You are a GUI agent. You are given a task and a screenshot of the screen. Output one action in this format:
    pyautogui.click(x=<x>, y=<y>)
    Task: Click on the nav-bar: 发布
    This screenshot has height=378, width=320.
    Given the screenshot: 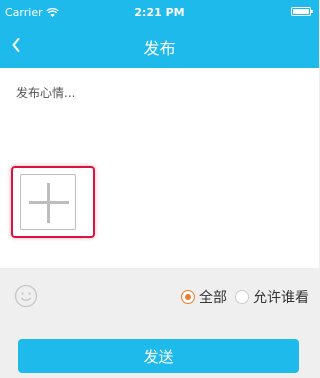 What is the action you would take?
    pyautogui.click(x=159, y=46)
    